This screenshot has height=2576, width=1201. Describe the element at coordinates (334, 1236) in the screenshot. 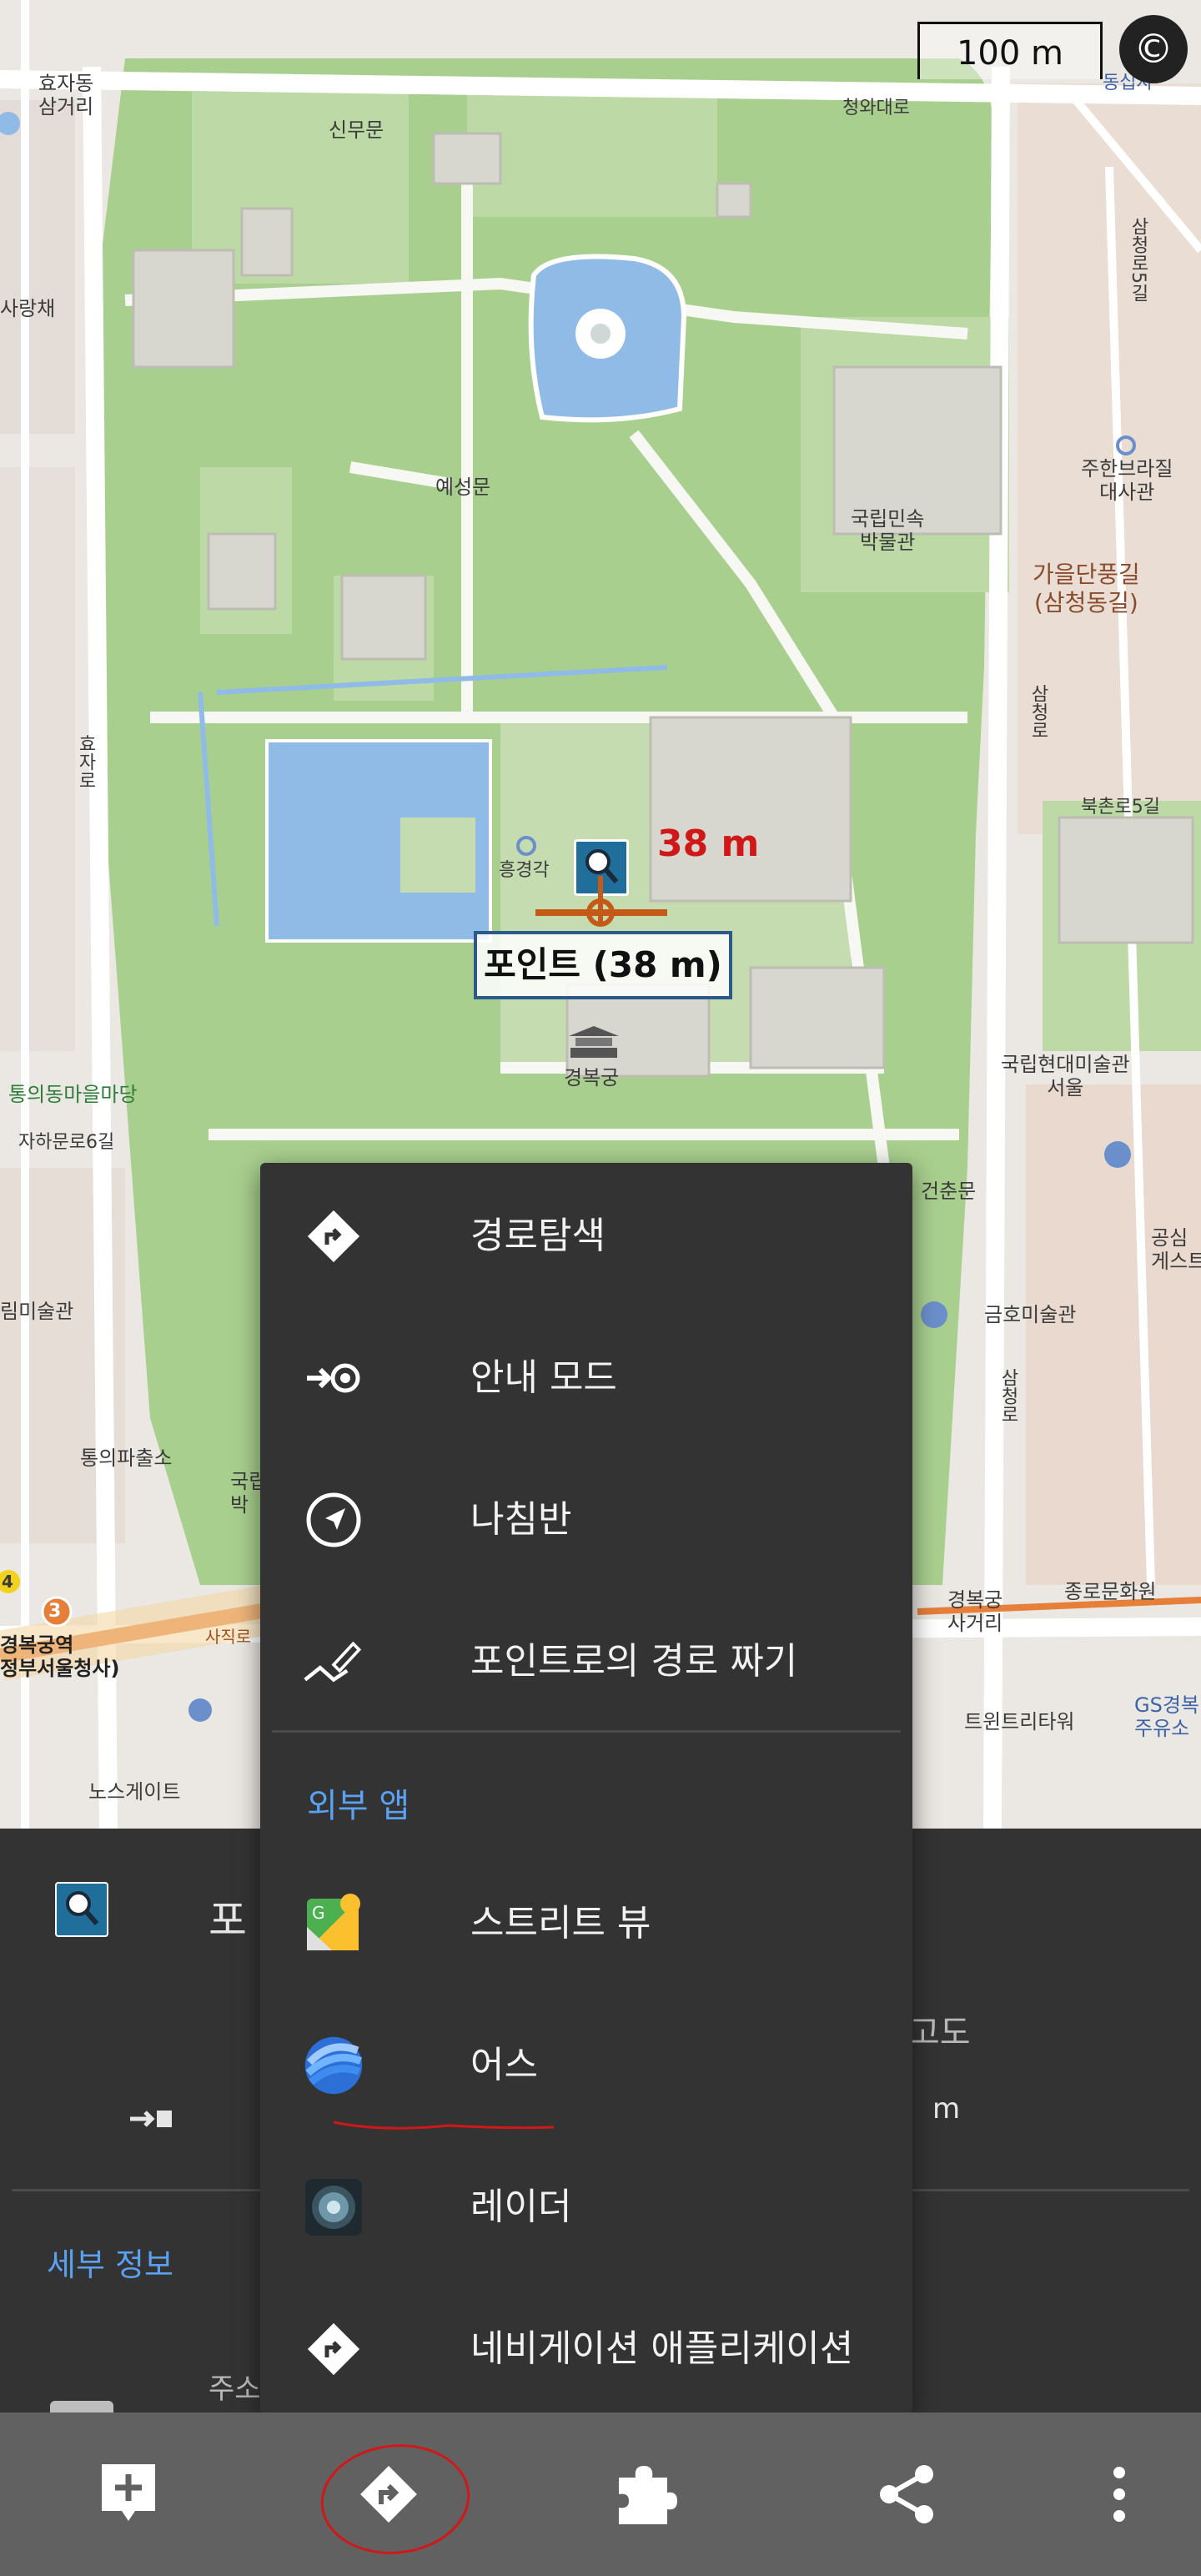

I see `directions-icon` at that location.